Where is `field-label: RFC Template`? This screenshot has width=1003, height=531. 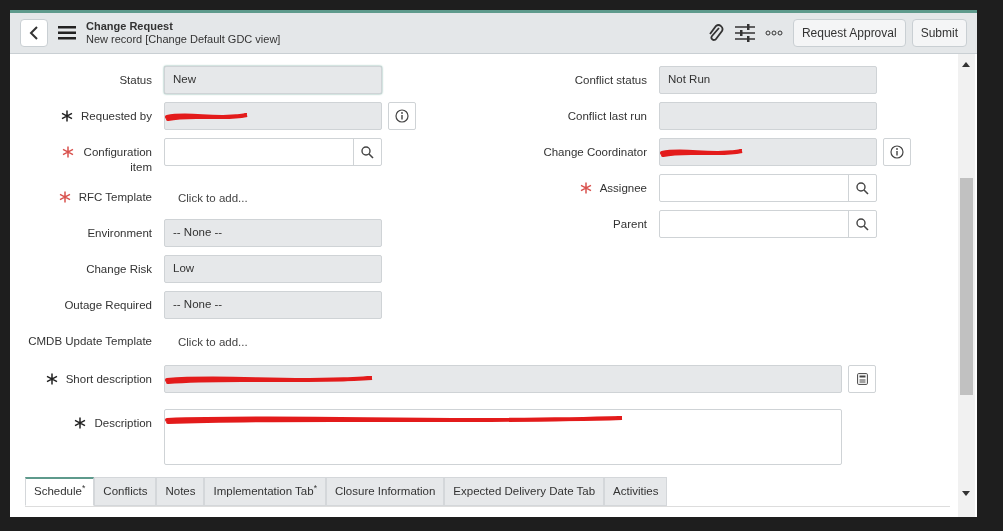 field-label: RFC Template is located at coordinates (115, 197).